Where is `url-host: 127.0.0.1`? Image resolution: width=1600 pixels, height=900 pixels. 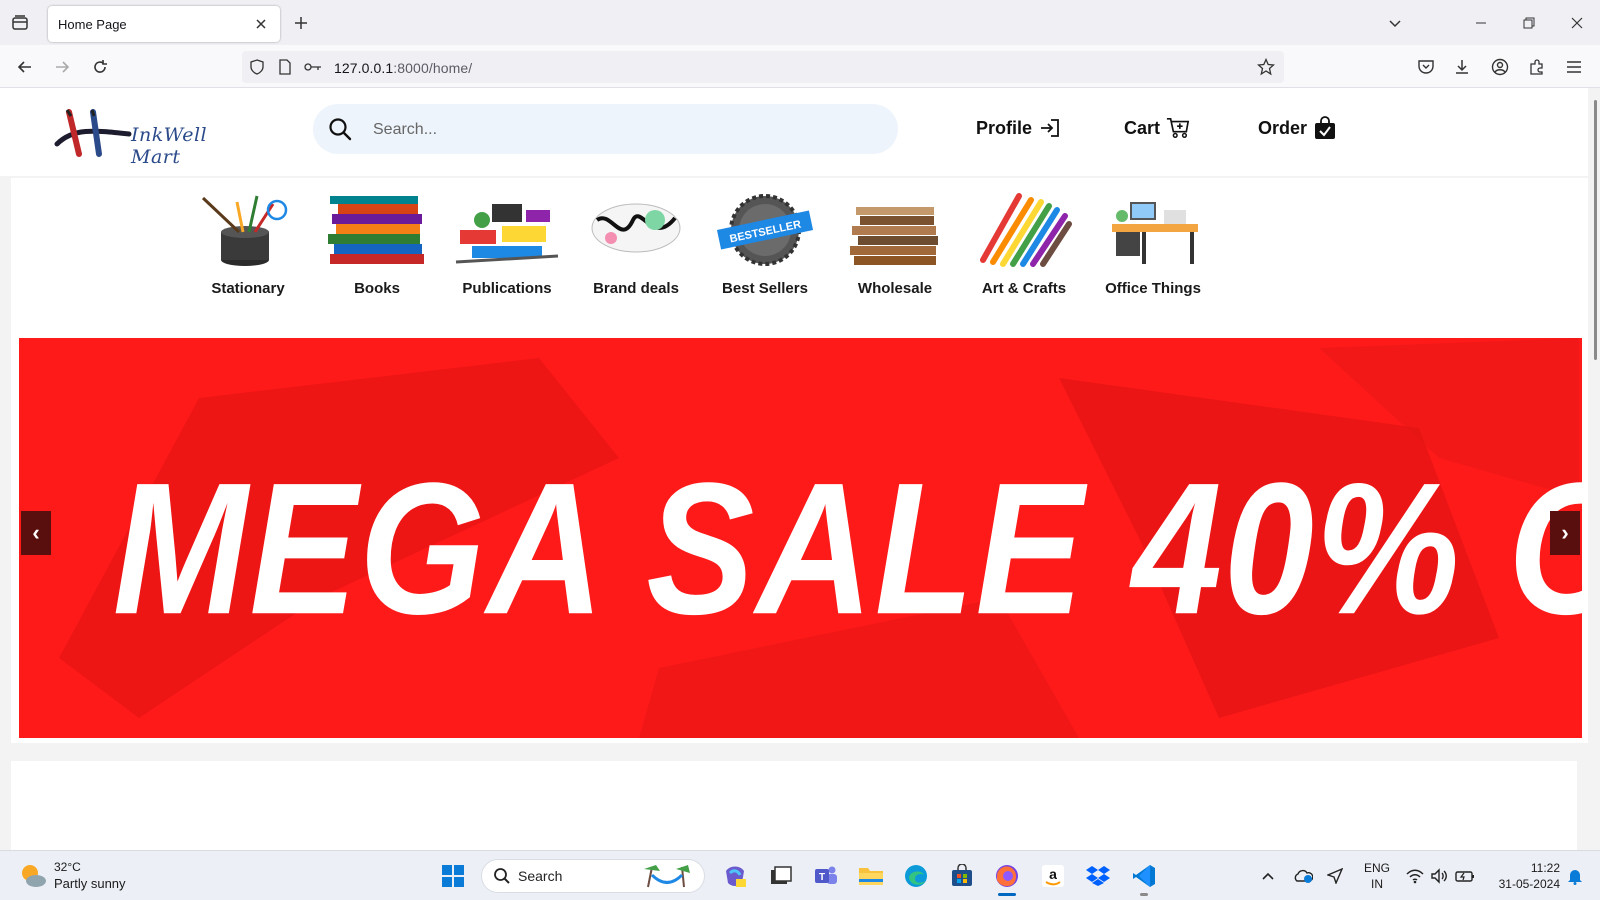 url-host: 127.0.0.1 is located at coordinates (364, 68).